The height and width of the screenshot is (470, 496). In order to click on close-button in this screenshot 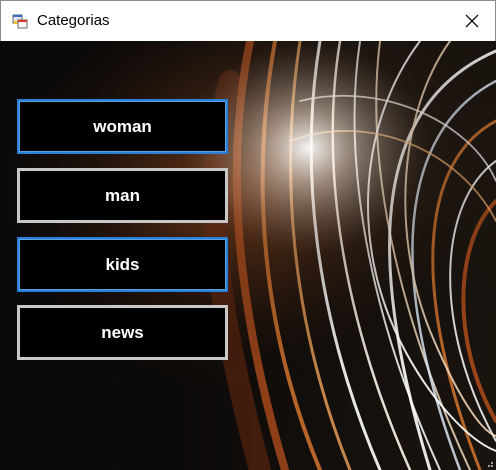, I will do `click(472, 21)`.